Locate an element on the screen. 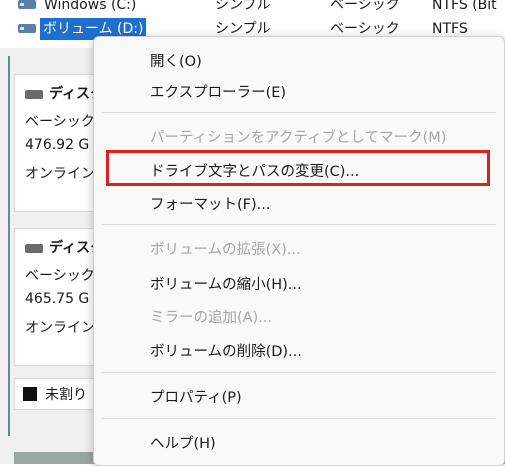 This screenshot has width=505, height=466. panel-divider is located at coordinates (9, 246).